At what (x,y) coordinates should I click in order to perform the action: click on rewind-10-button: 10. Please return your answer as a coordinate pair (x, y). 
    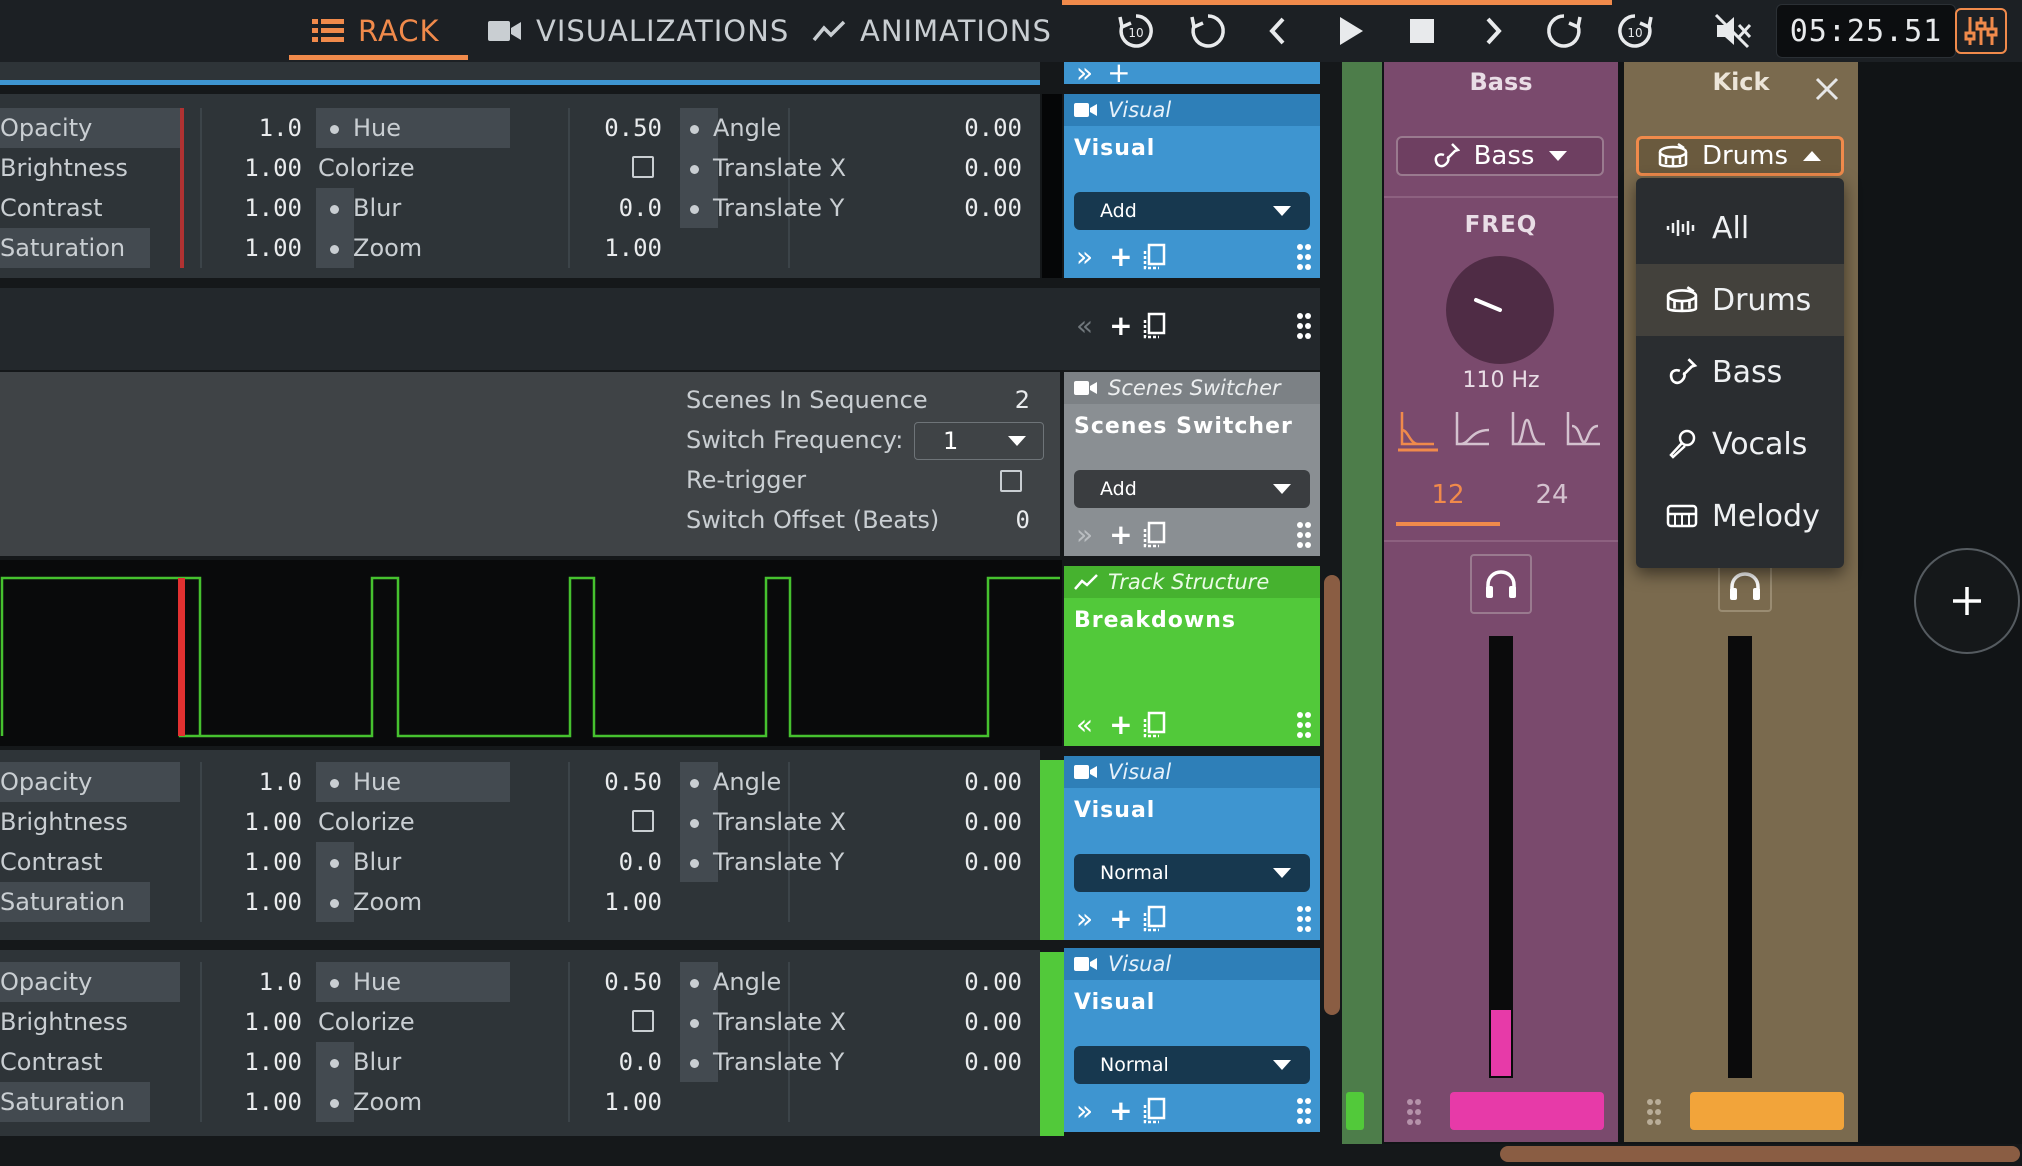
    Looking at the image, I should click on (1136, 31).